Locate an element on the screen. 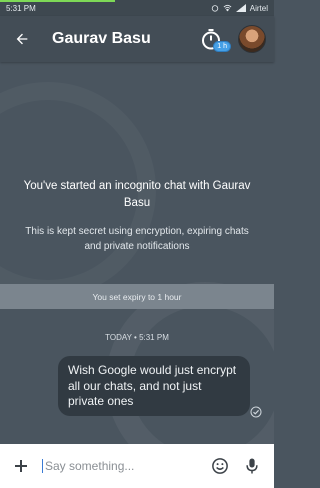  expiry-timer-button: 1 h is located at coordinates (213, 39).